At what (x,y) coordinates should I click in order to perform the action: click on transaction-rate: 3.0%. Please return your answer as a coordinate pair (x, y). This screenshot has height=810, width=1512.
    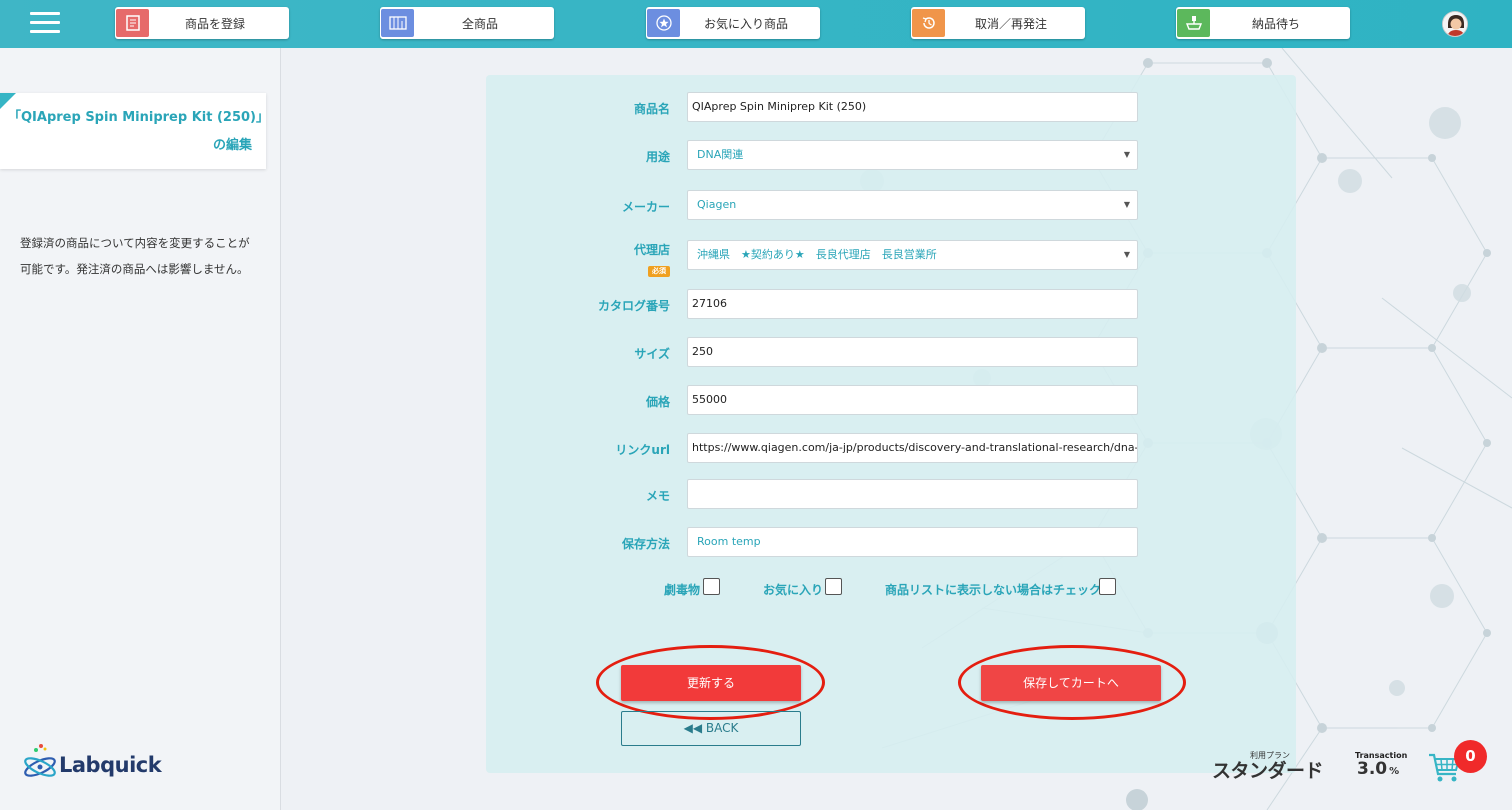
    Looking at the image, I should click on (1378, 769).